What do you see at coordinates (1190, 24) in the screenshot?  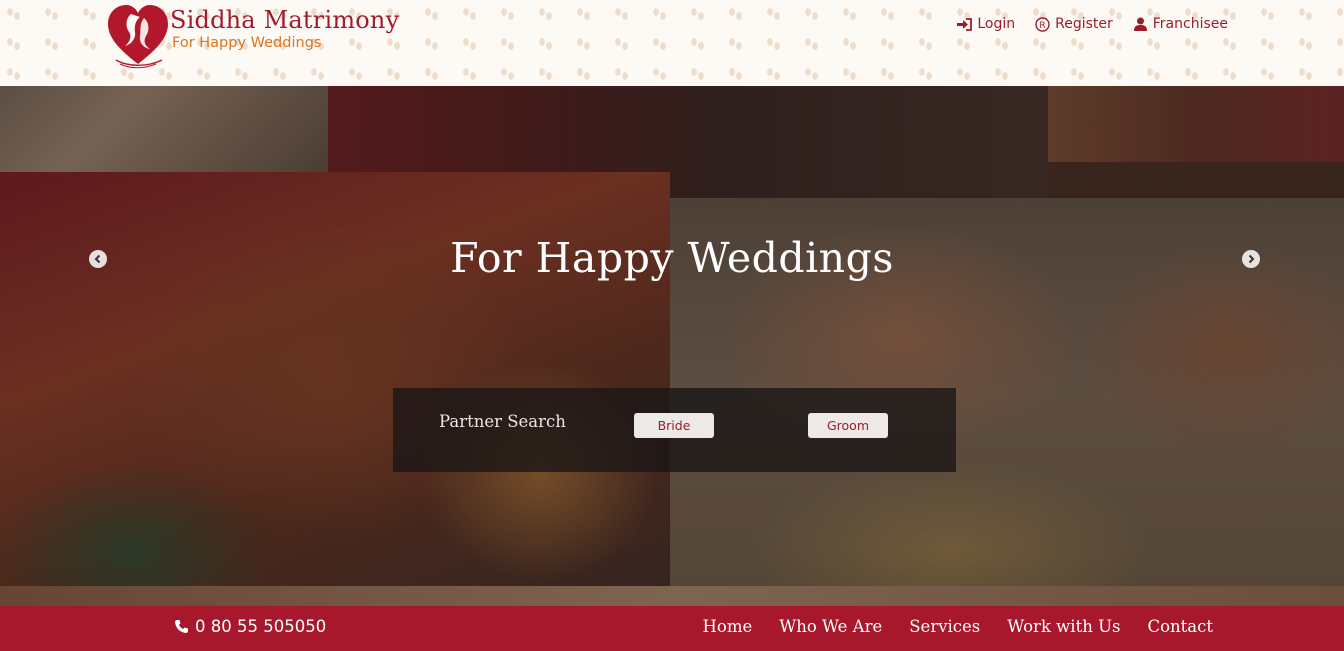 I see `franchisee-label: Franchisee` at bounding box center [1190, 24].